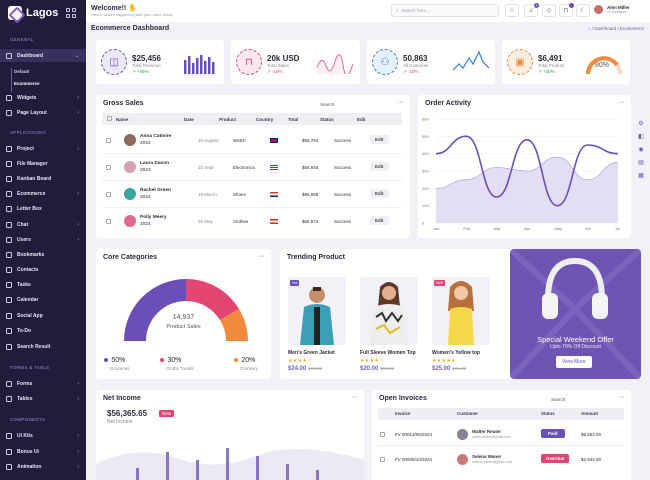 The height and width of the screenshot is (480, 650). What do you see at coordinates (43, 284) in the screenshot?
I see `nav-tasks: Tasks` at bounding box center [43, 284].